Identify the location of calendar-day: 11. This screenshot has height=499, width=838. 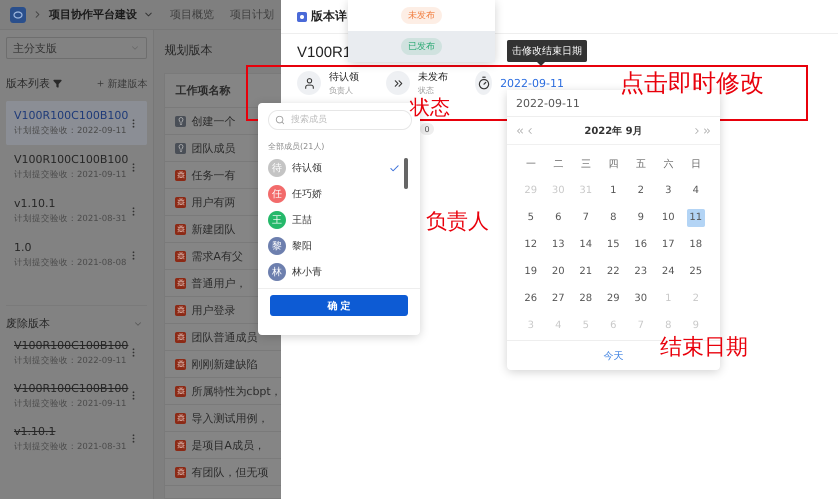
(695, 217).